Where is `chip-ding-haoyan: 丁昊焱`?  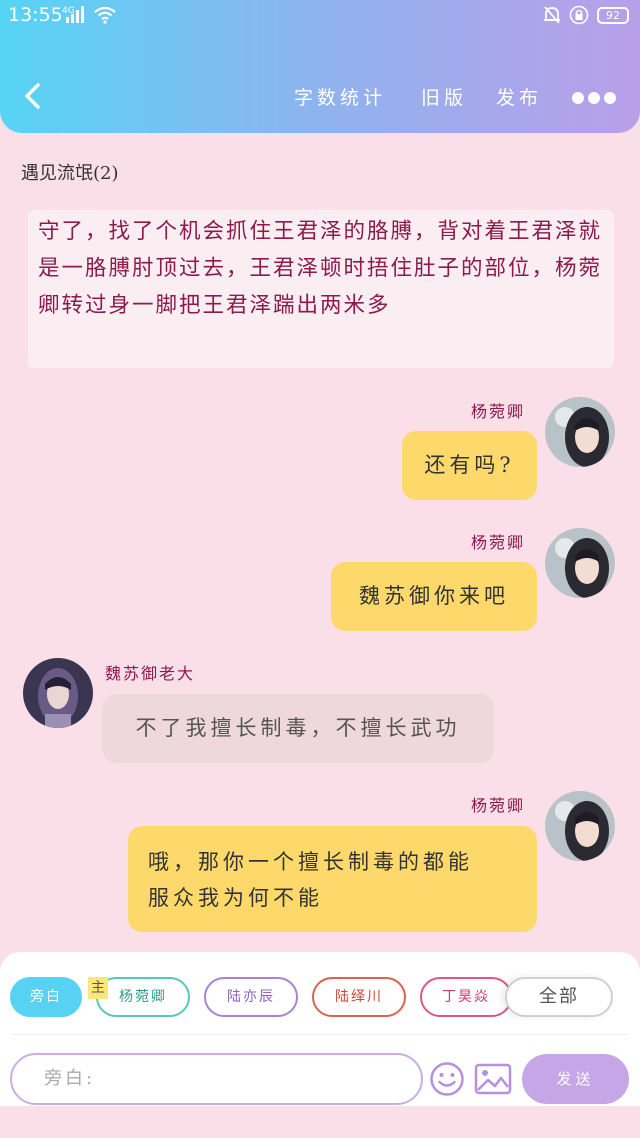
chip-ding-haoyan: 丁昊焱 is located at coordinates (466, 997).